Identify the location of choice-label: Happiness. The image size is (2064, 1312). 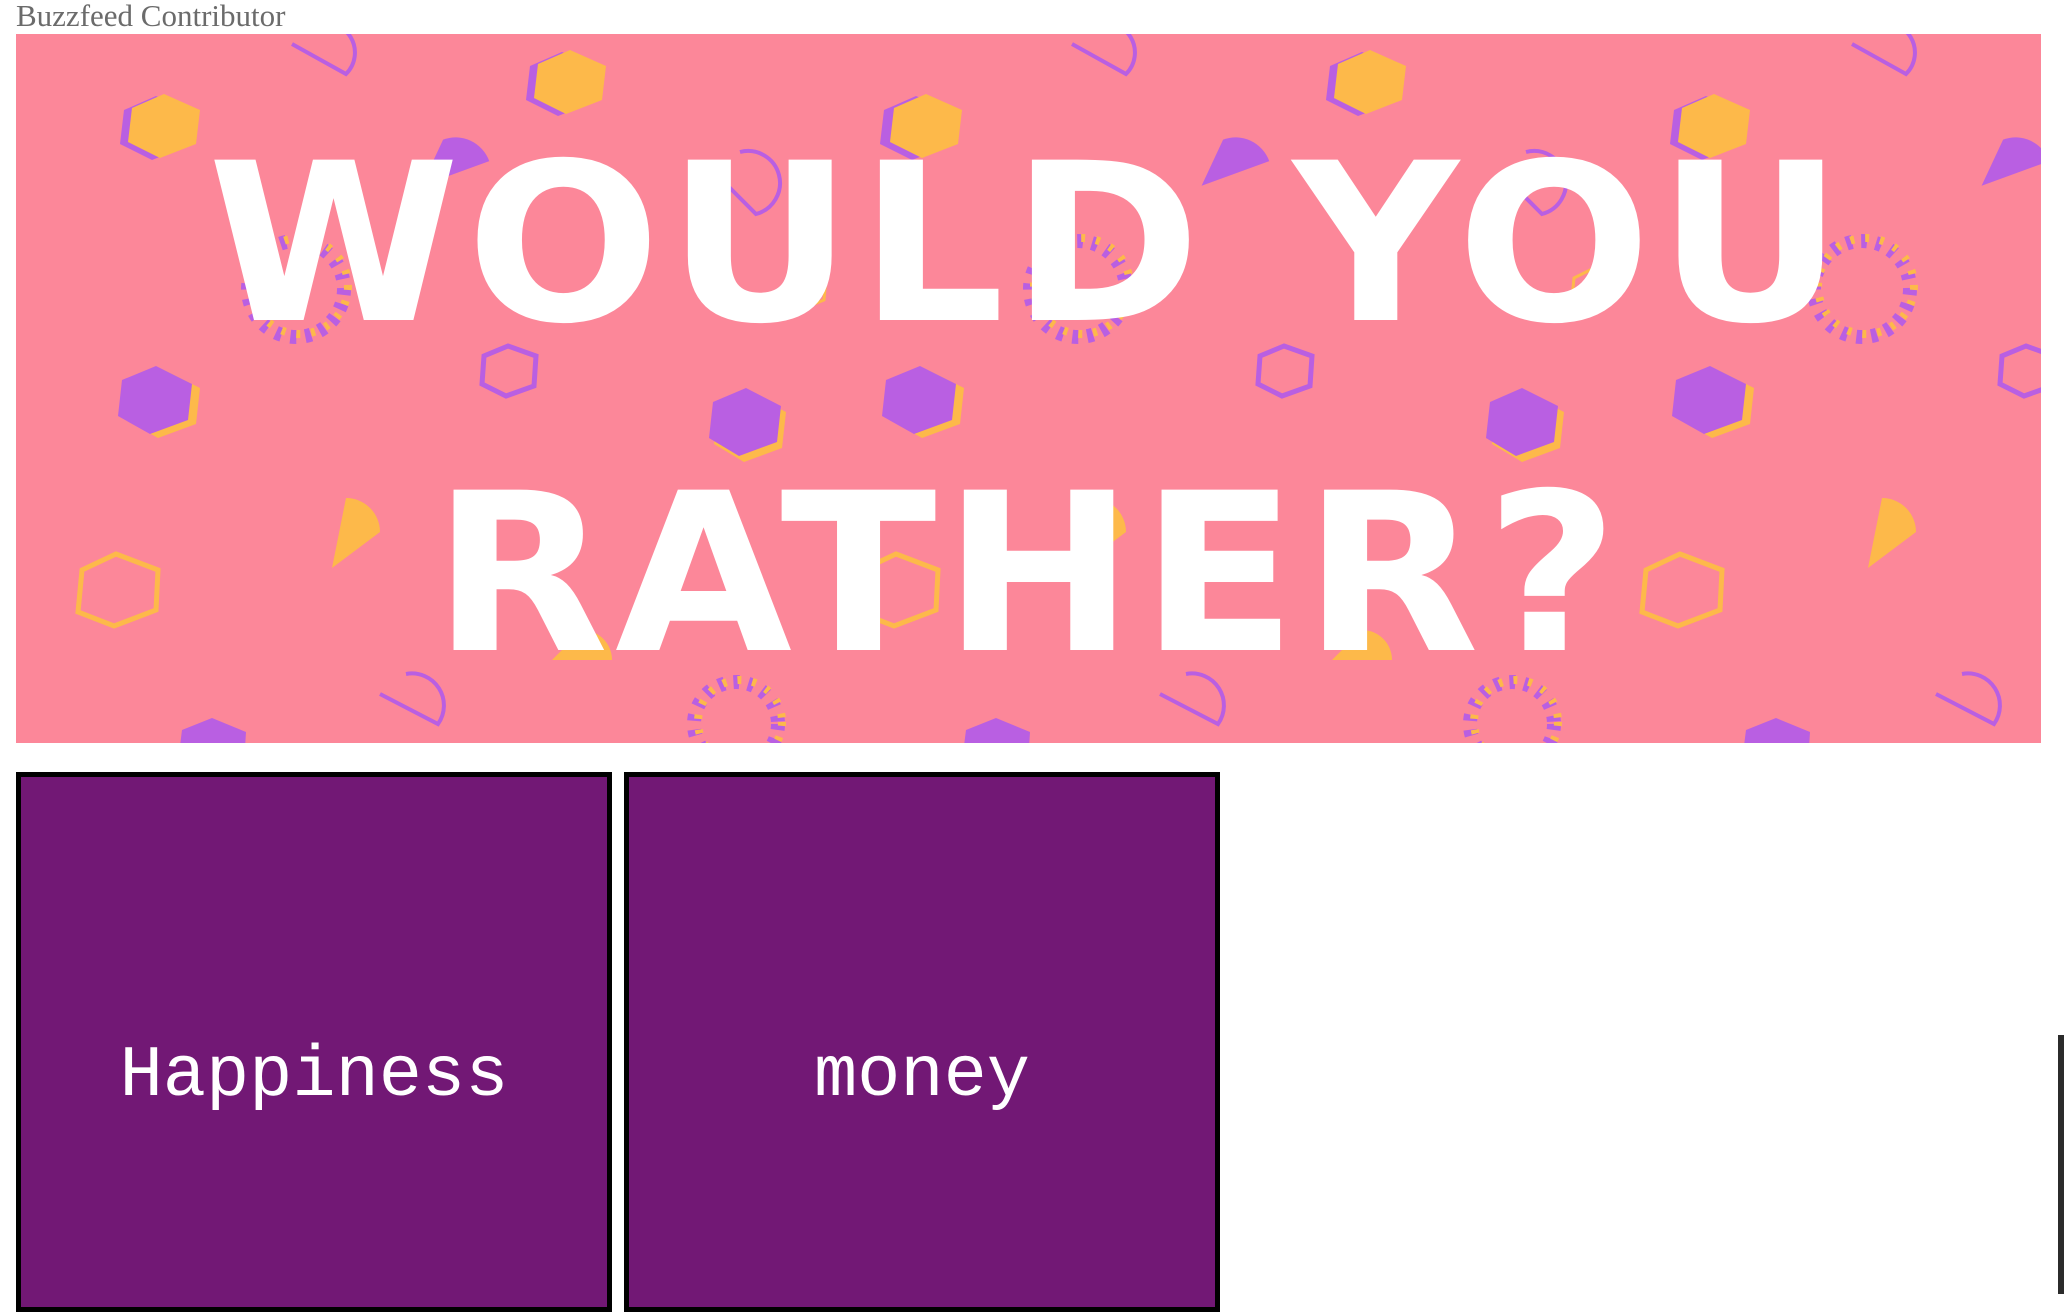
(314, 1076).